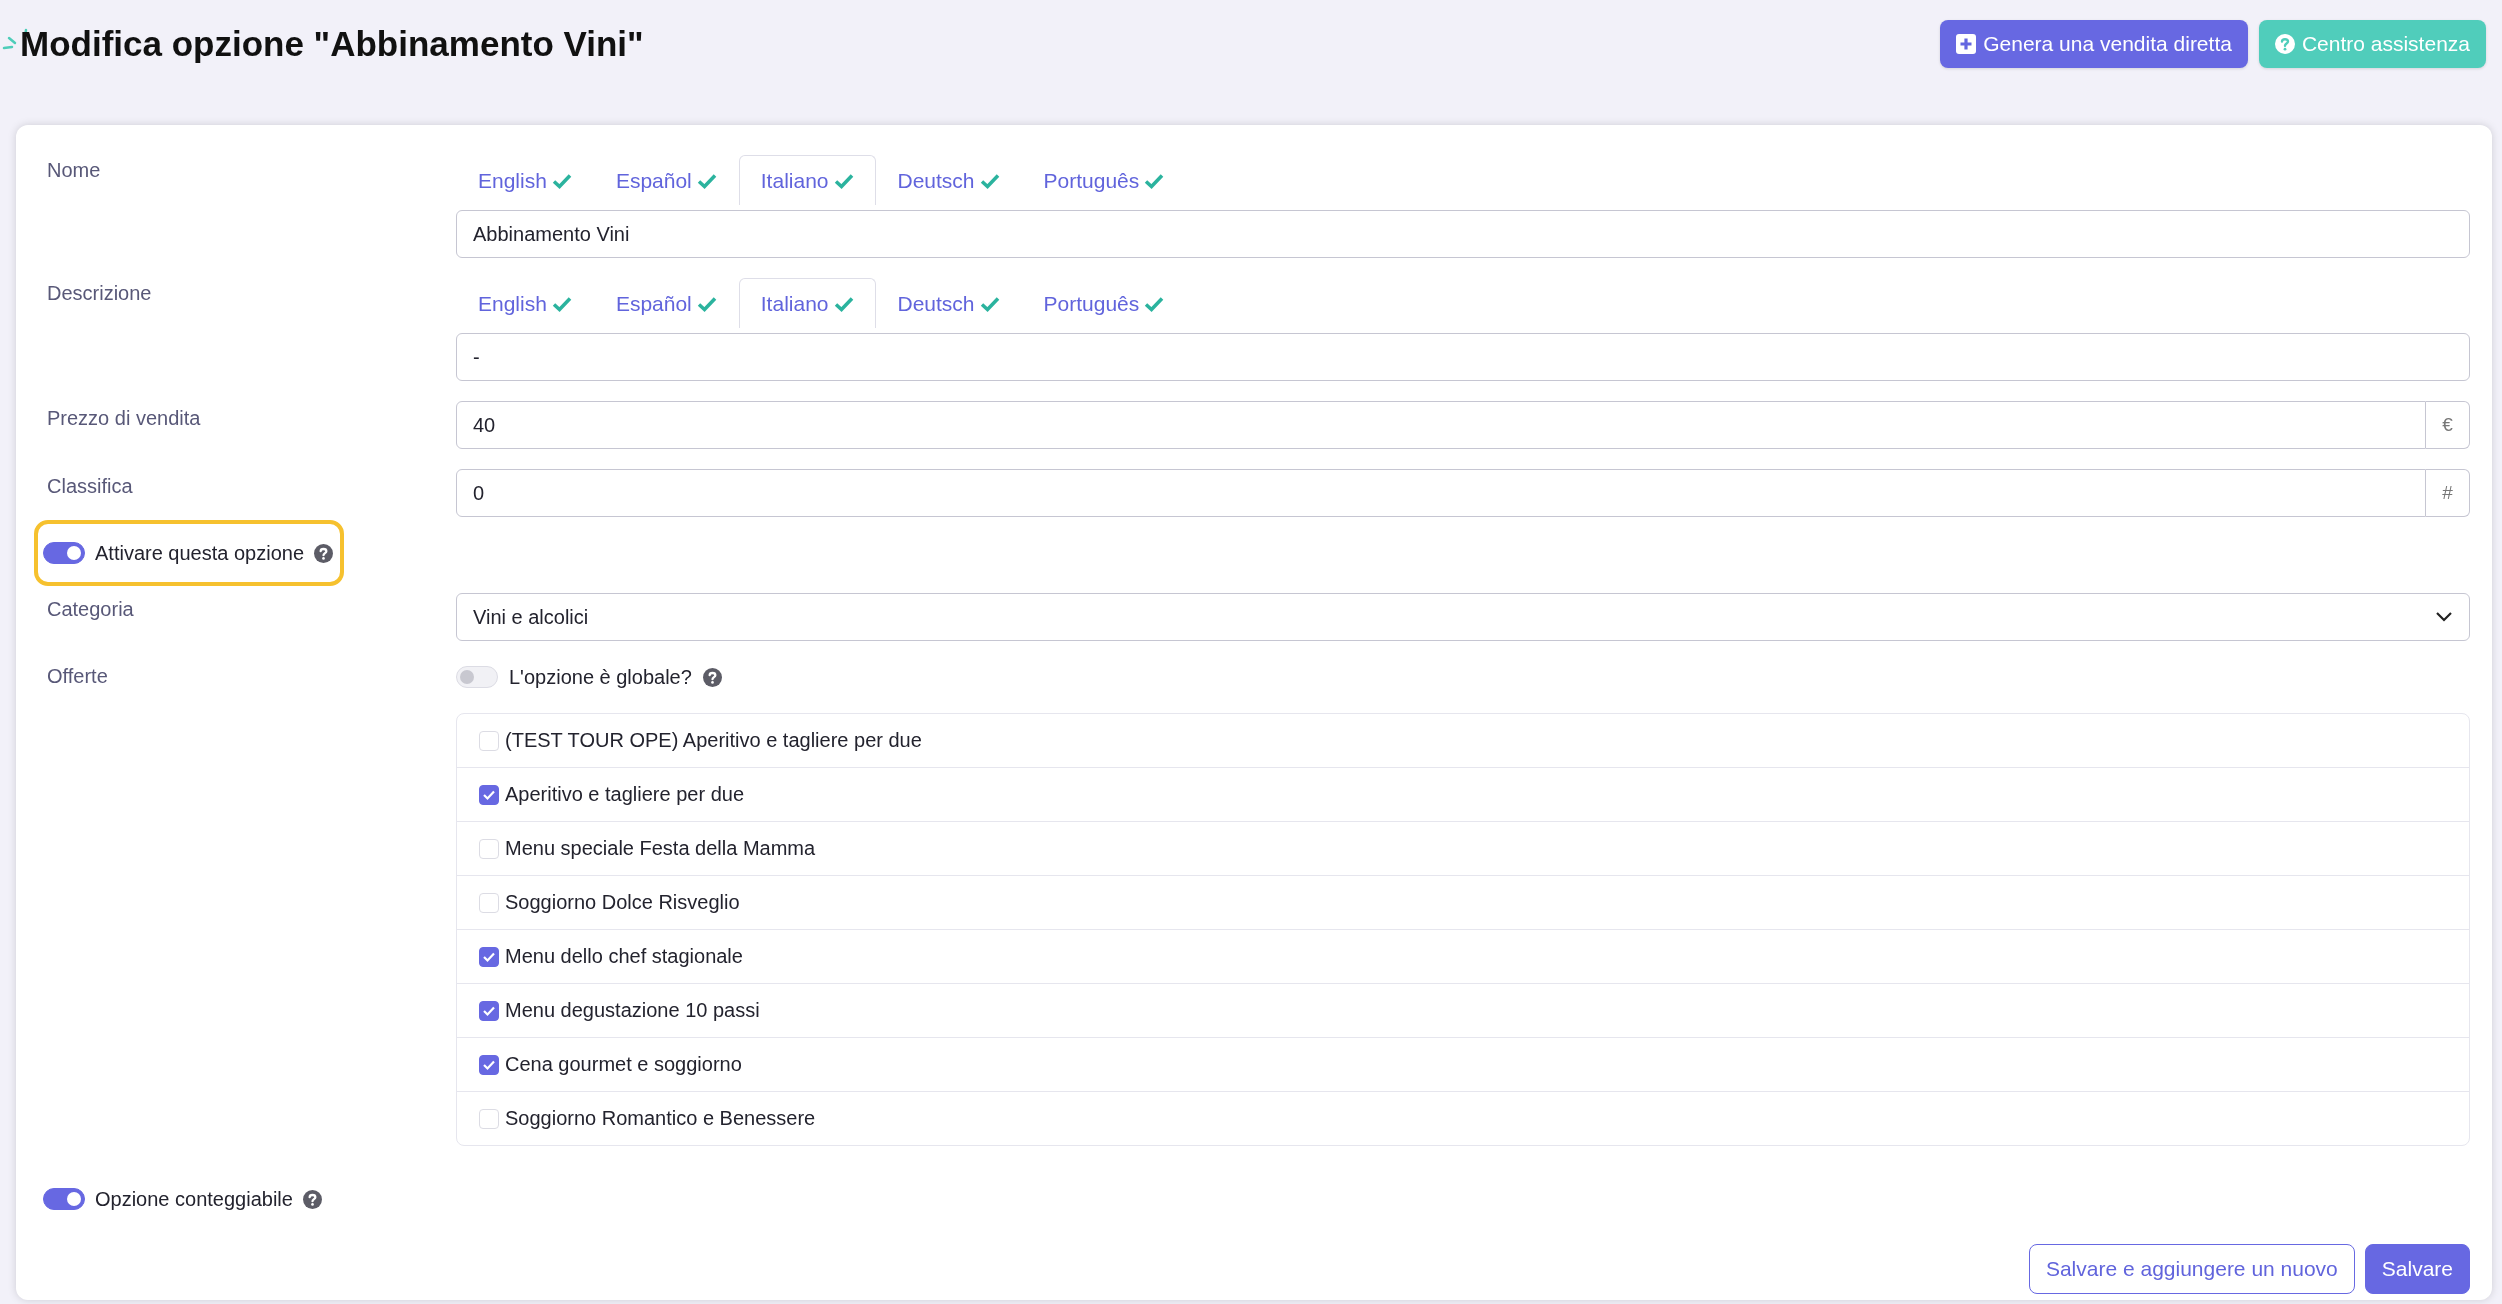  I want to click on field-label: Nome, so click(74, 170).